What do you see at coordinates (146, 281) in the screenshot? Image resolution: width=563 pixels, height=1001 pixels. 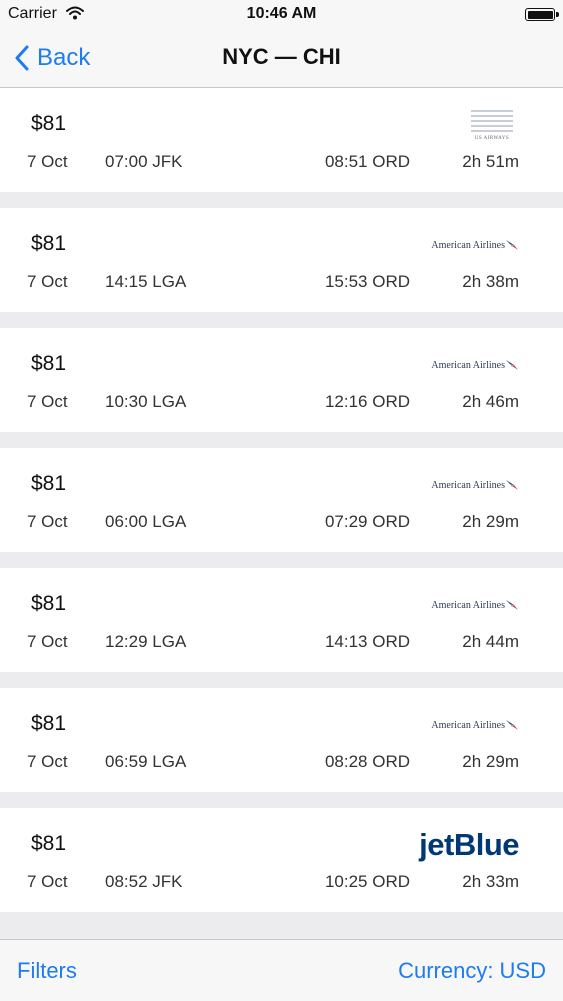 I see `departure-time: 14:15 LGA` at bounding box center [146, 281].